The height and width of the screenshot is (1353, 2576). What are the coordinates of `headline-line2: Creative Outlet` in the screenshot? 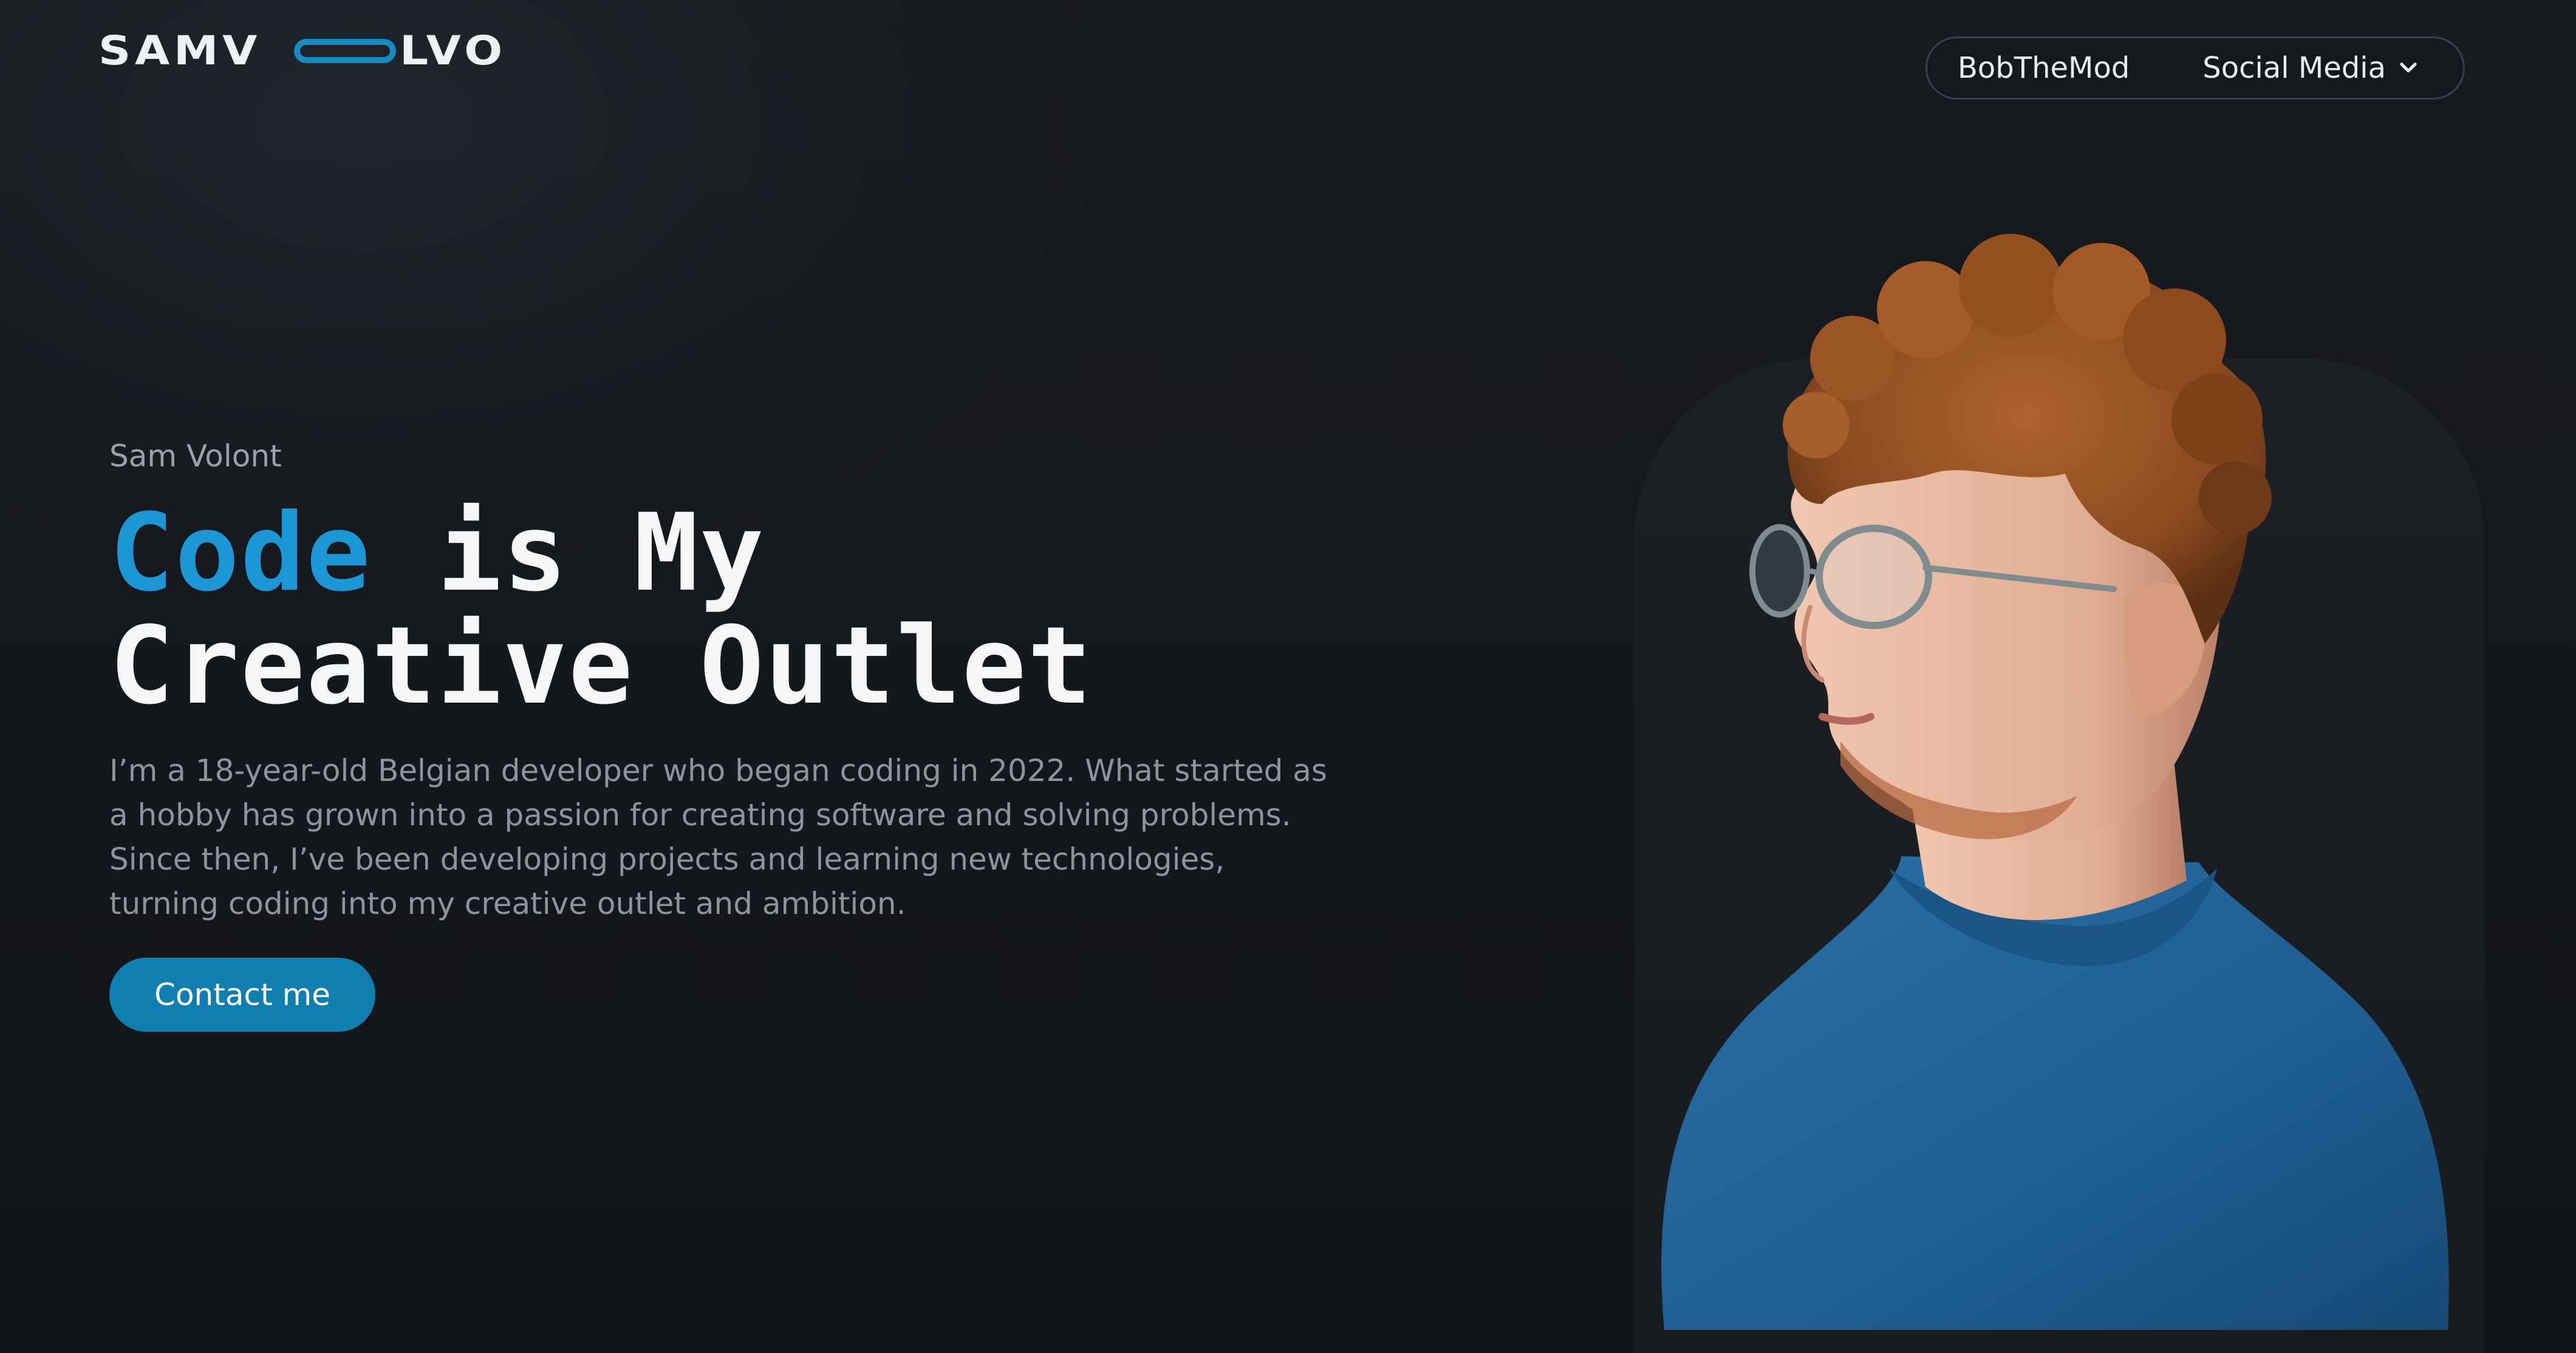 It's located at (601, 666).